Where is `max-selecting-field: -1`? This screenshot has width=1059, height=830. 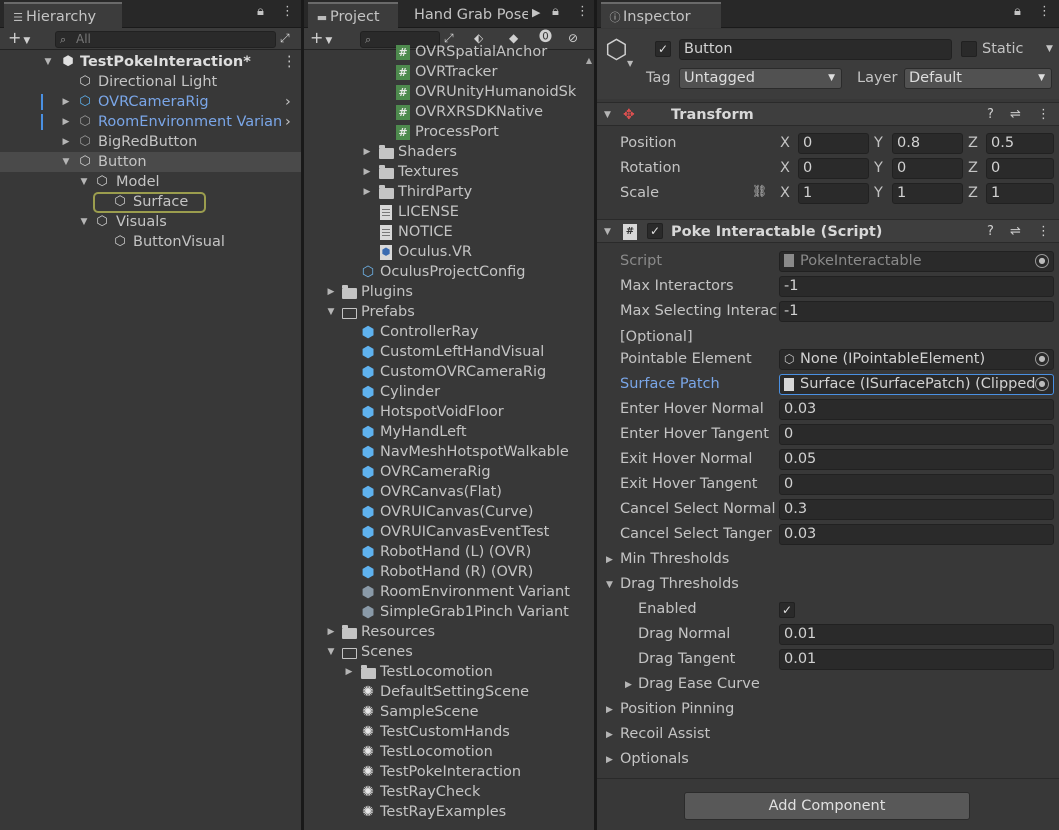
max-selecting-field: -1 is located at coordinates (916, 311).